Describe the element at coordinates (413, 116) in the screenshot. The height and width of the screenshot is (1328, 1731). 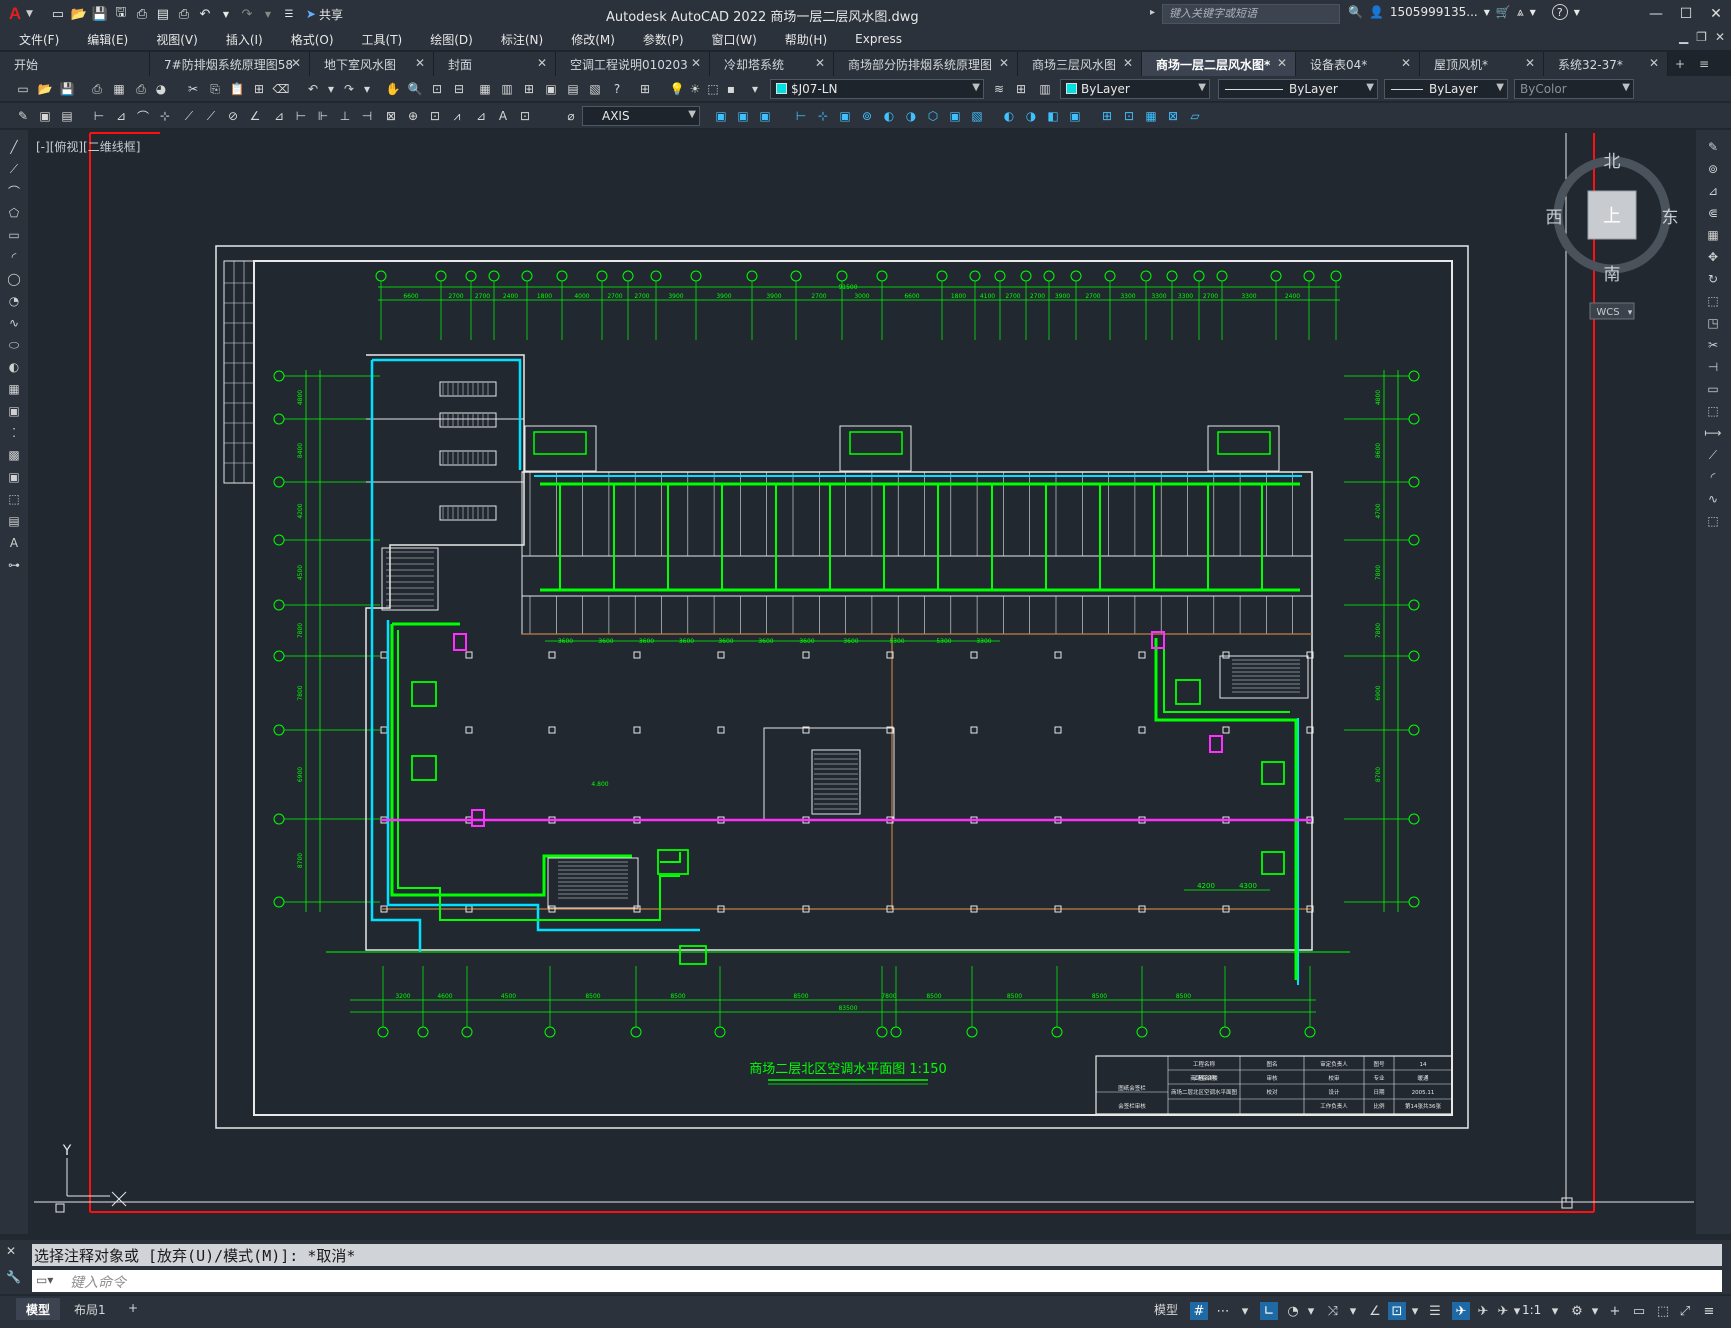
I see `center-mark-icon: ⊕` at that location.